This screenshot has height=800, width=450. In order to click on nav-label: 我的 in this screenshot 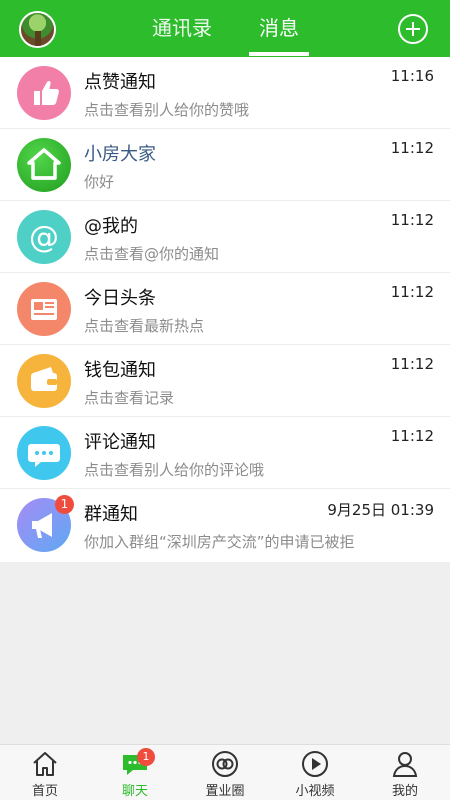, I will do `click(404, 791)`.